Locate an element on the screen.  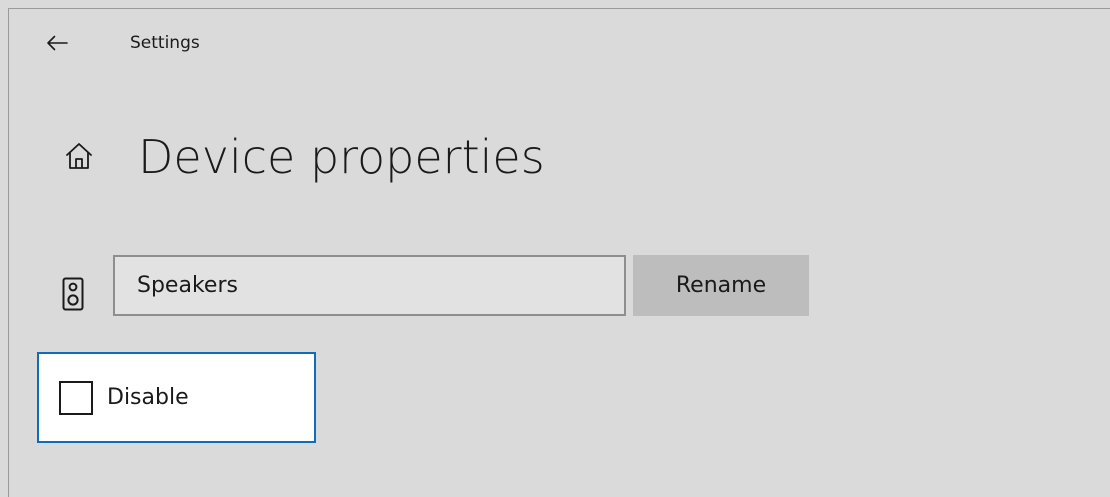
back-button is located at coordinates (57, 43).